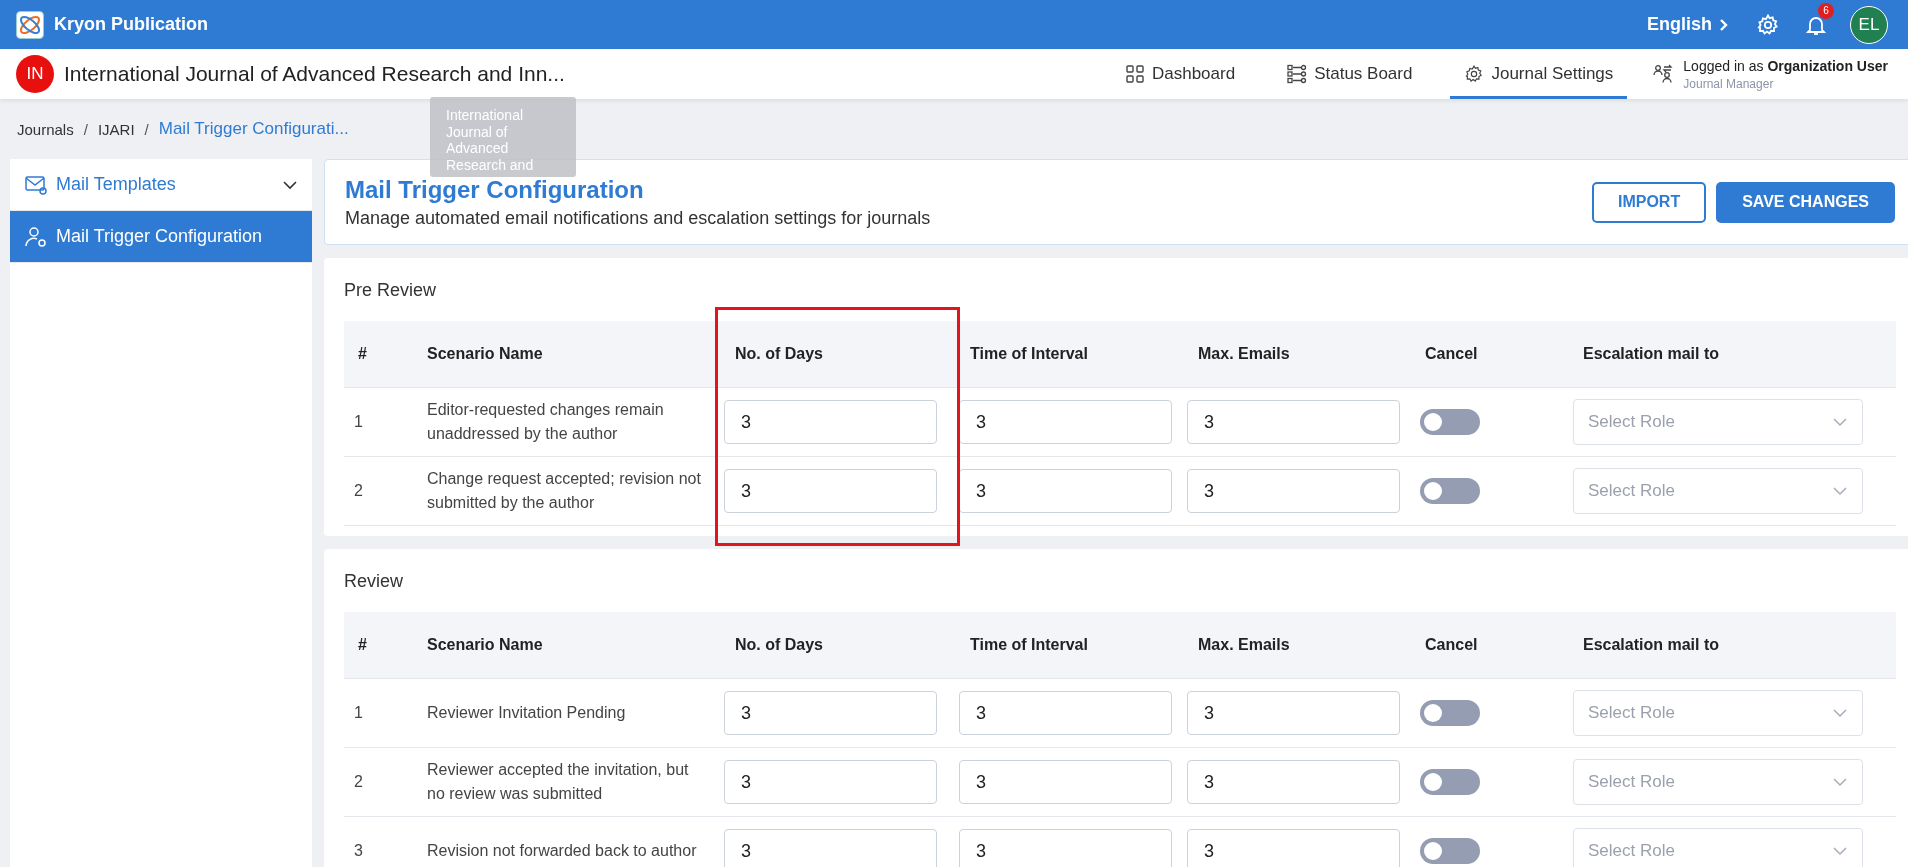  Describe the element at coordinates (1649, 202) in the screenshot. I see `import-button: IMPORT` at that location.